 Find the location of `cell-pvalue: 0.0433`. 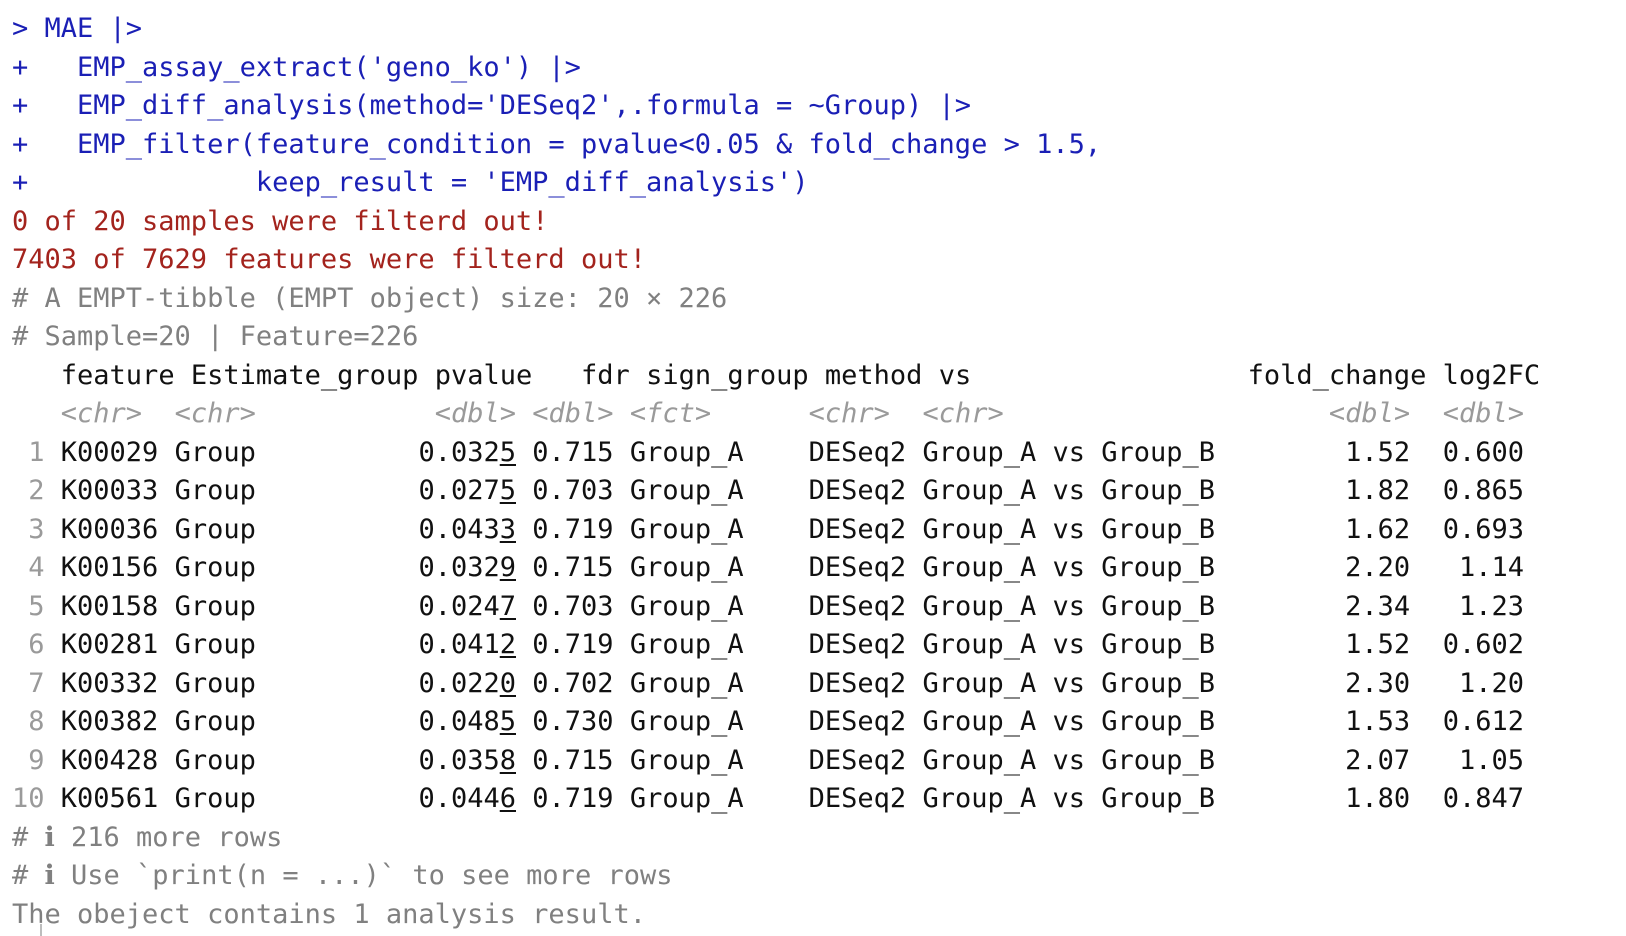

cell-pvalue: 0.0433 is located at coordinates (467, 529).